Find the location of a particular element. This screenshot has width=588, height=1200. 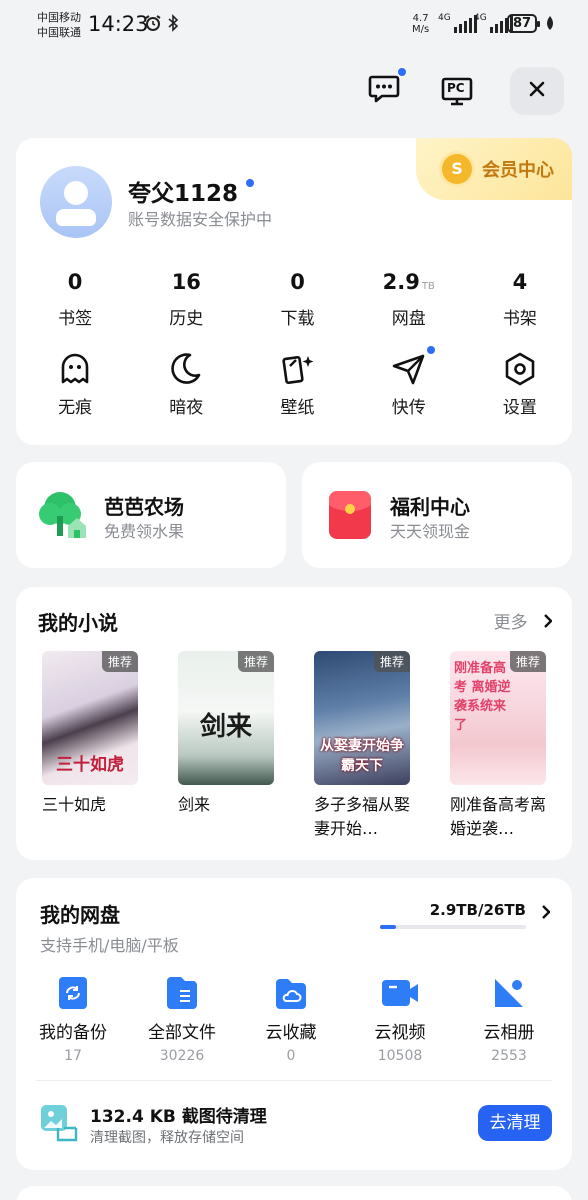

screenshot-cleanup-icon is located at coordinates (59, 1125).